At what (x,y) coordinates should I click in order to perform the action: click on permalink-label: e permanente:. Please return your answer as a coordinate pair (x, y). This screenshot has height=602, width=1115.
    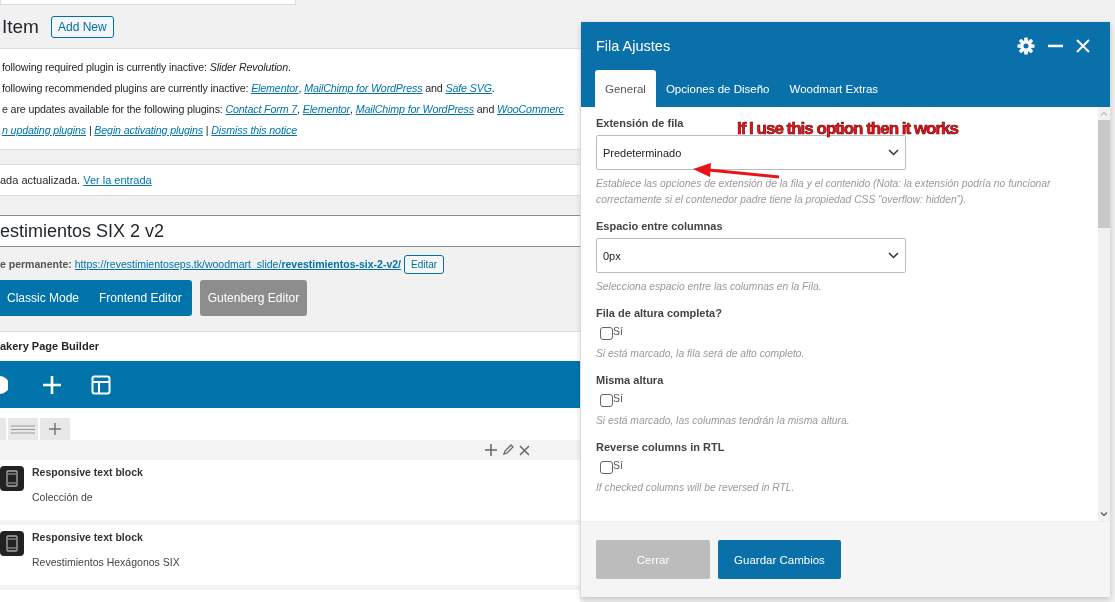
    Looking at the image, I should click on (36, 264).